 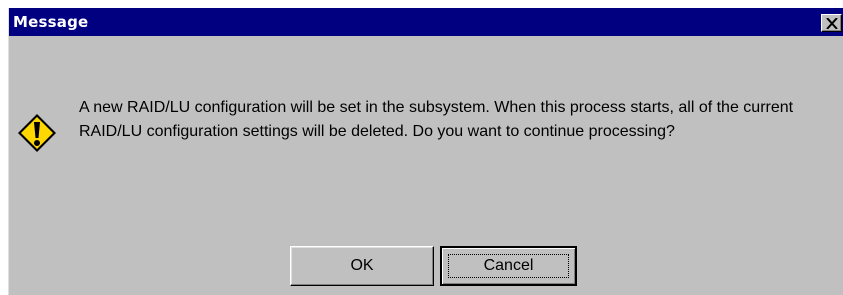 I want to click on ok-button-label: OK, so click(x=362, y=265).